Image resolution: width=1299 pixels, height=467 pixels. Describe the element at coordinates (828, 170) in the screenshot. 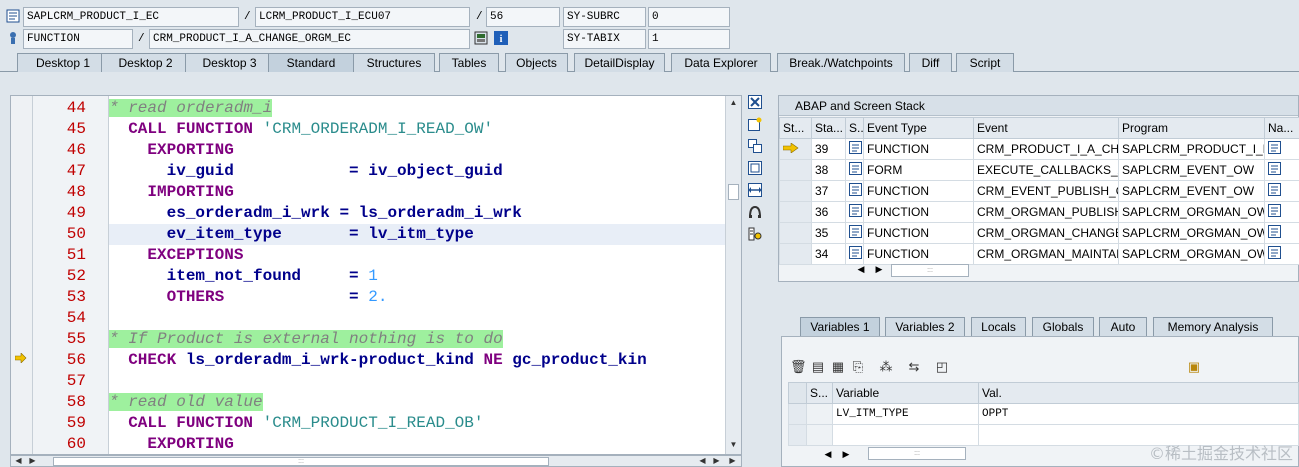

I see `stack-level-cell: 38` at that location.